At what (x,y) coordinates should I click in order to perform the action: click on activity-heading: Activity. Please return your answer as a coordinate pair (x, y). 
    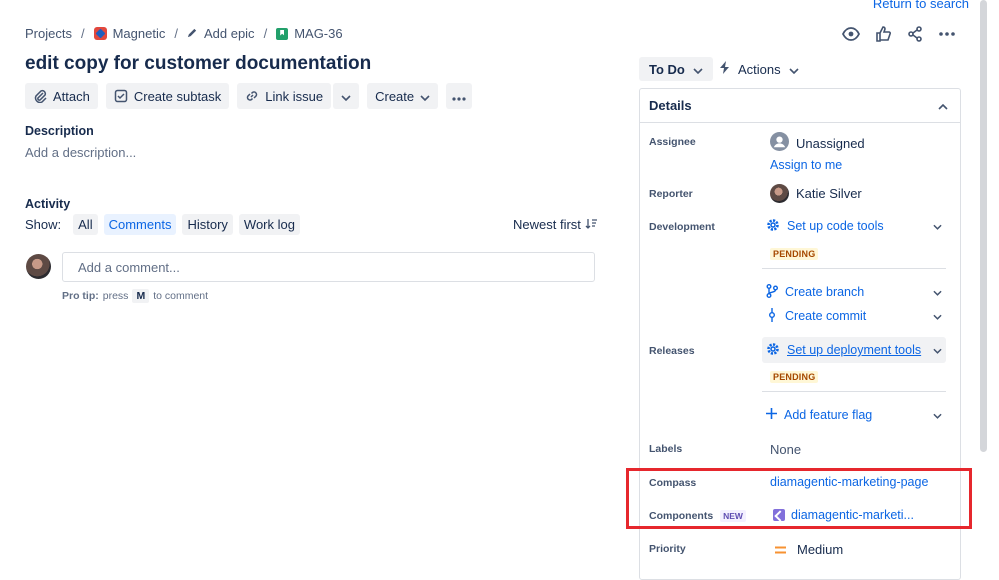
    Looking at the image, I should click on (48, 204).